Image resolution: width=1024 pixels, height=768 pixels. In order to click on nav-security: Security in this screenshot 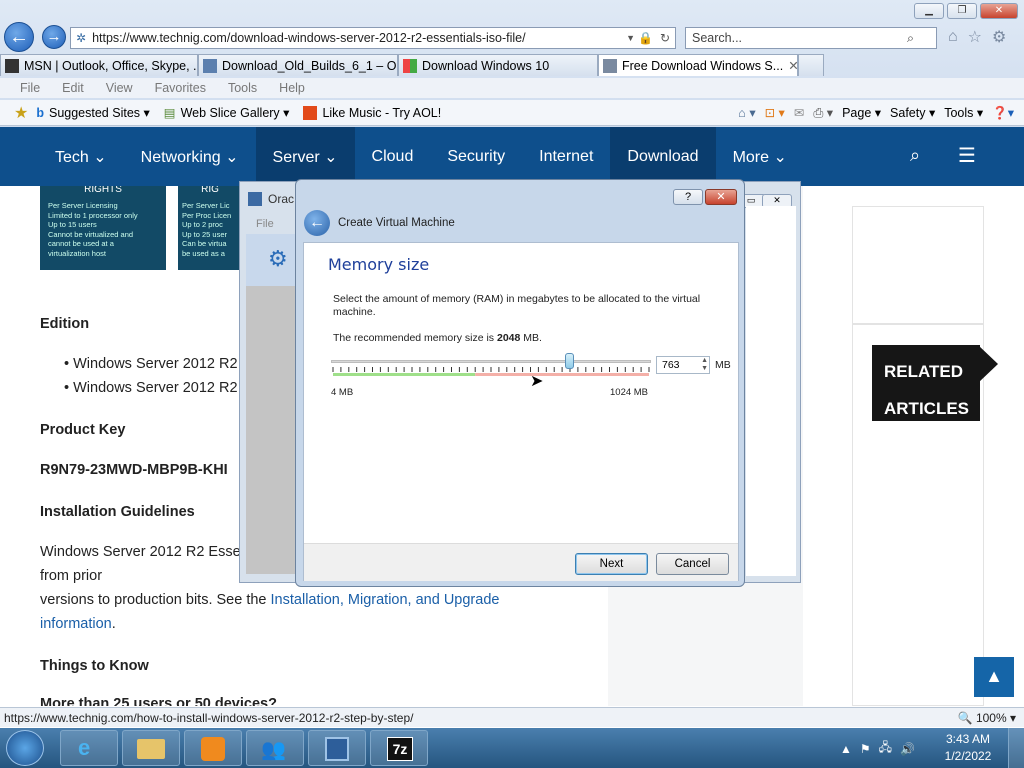, I will do `click(476, 156)`.